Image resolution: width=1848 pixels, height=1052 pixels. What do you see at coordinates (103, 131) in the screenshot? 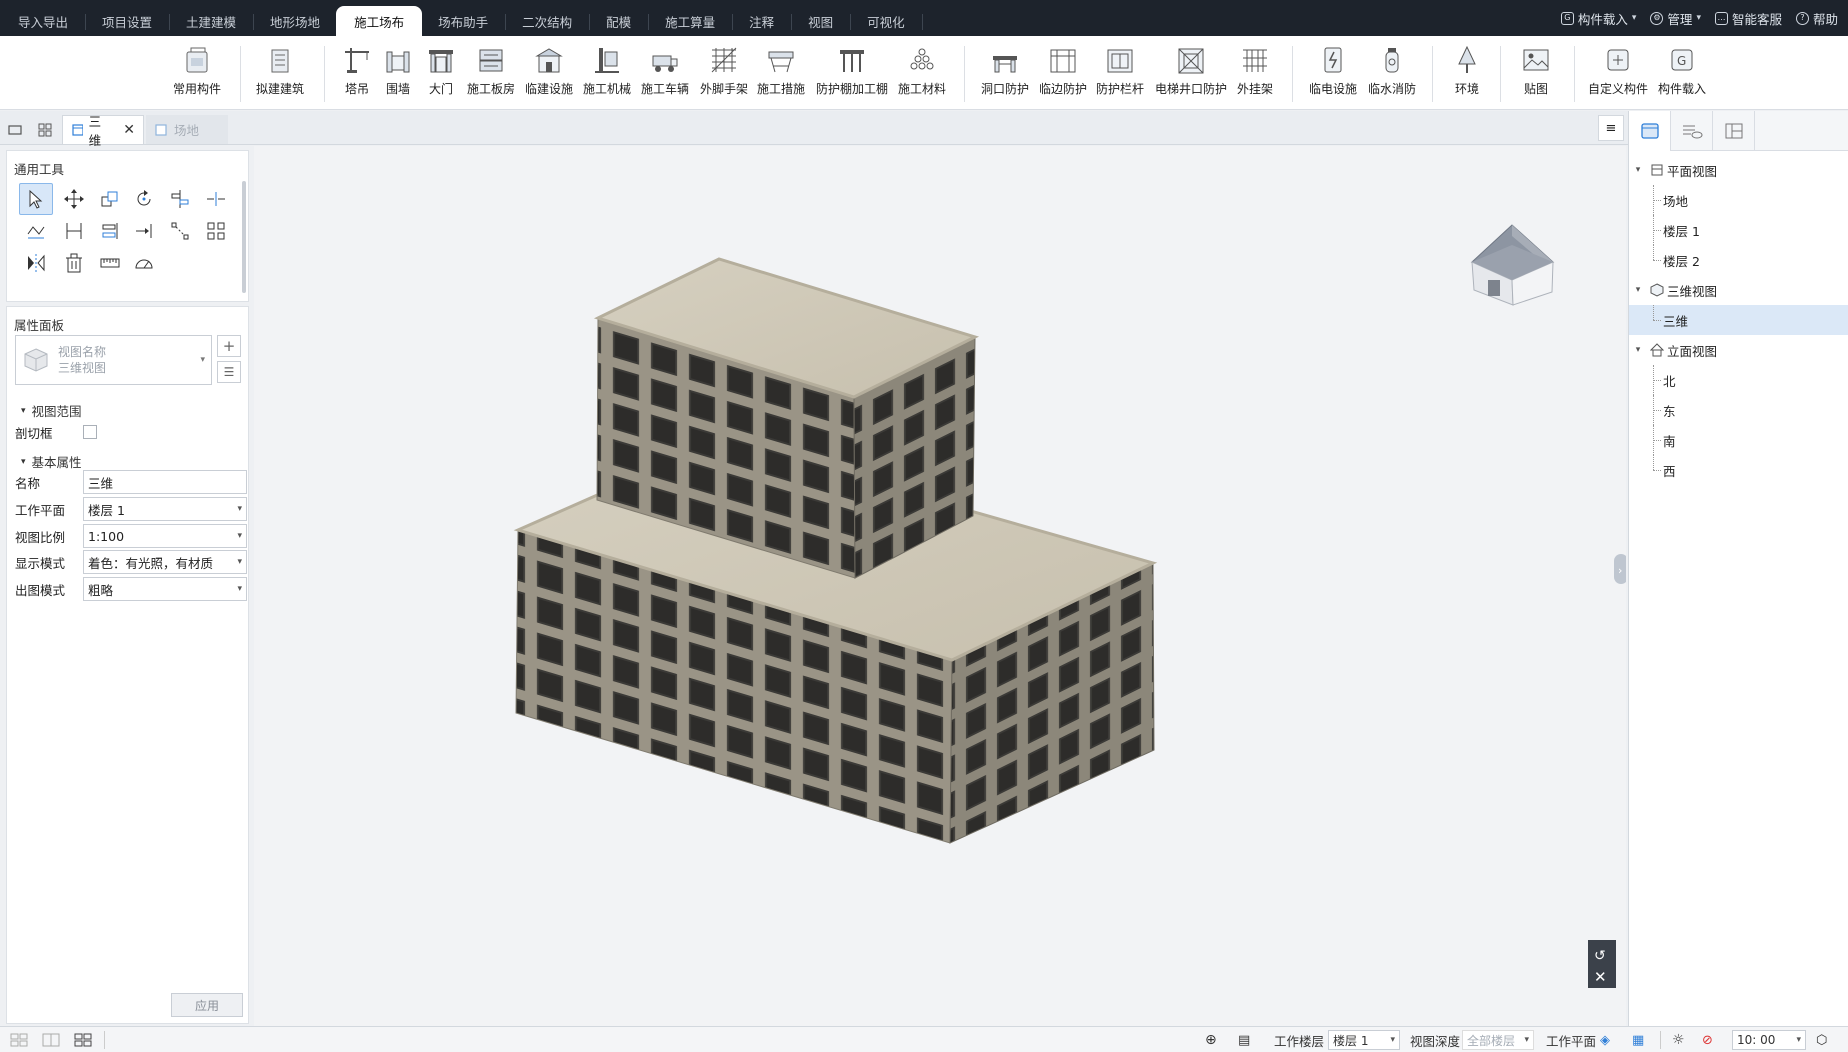
I see `tab-3d: 三维 ✕` at bounding box center [103, 131].